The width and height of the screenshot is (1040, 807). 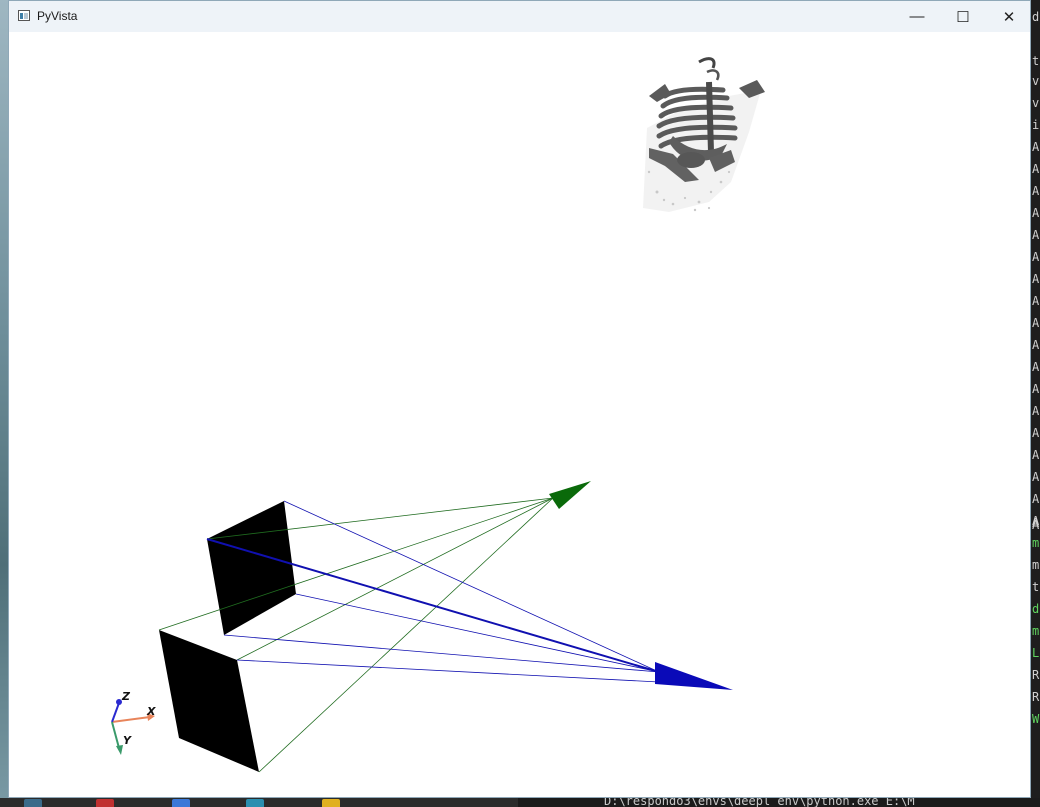 What do you see at coordinates (151, 711) in the screenshot?
I see `x-axis-label: X` at bounding box center [151, 711].